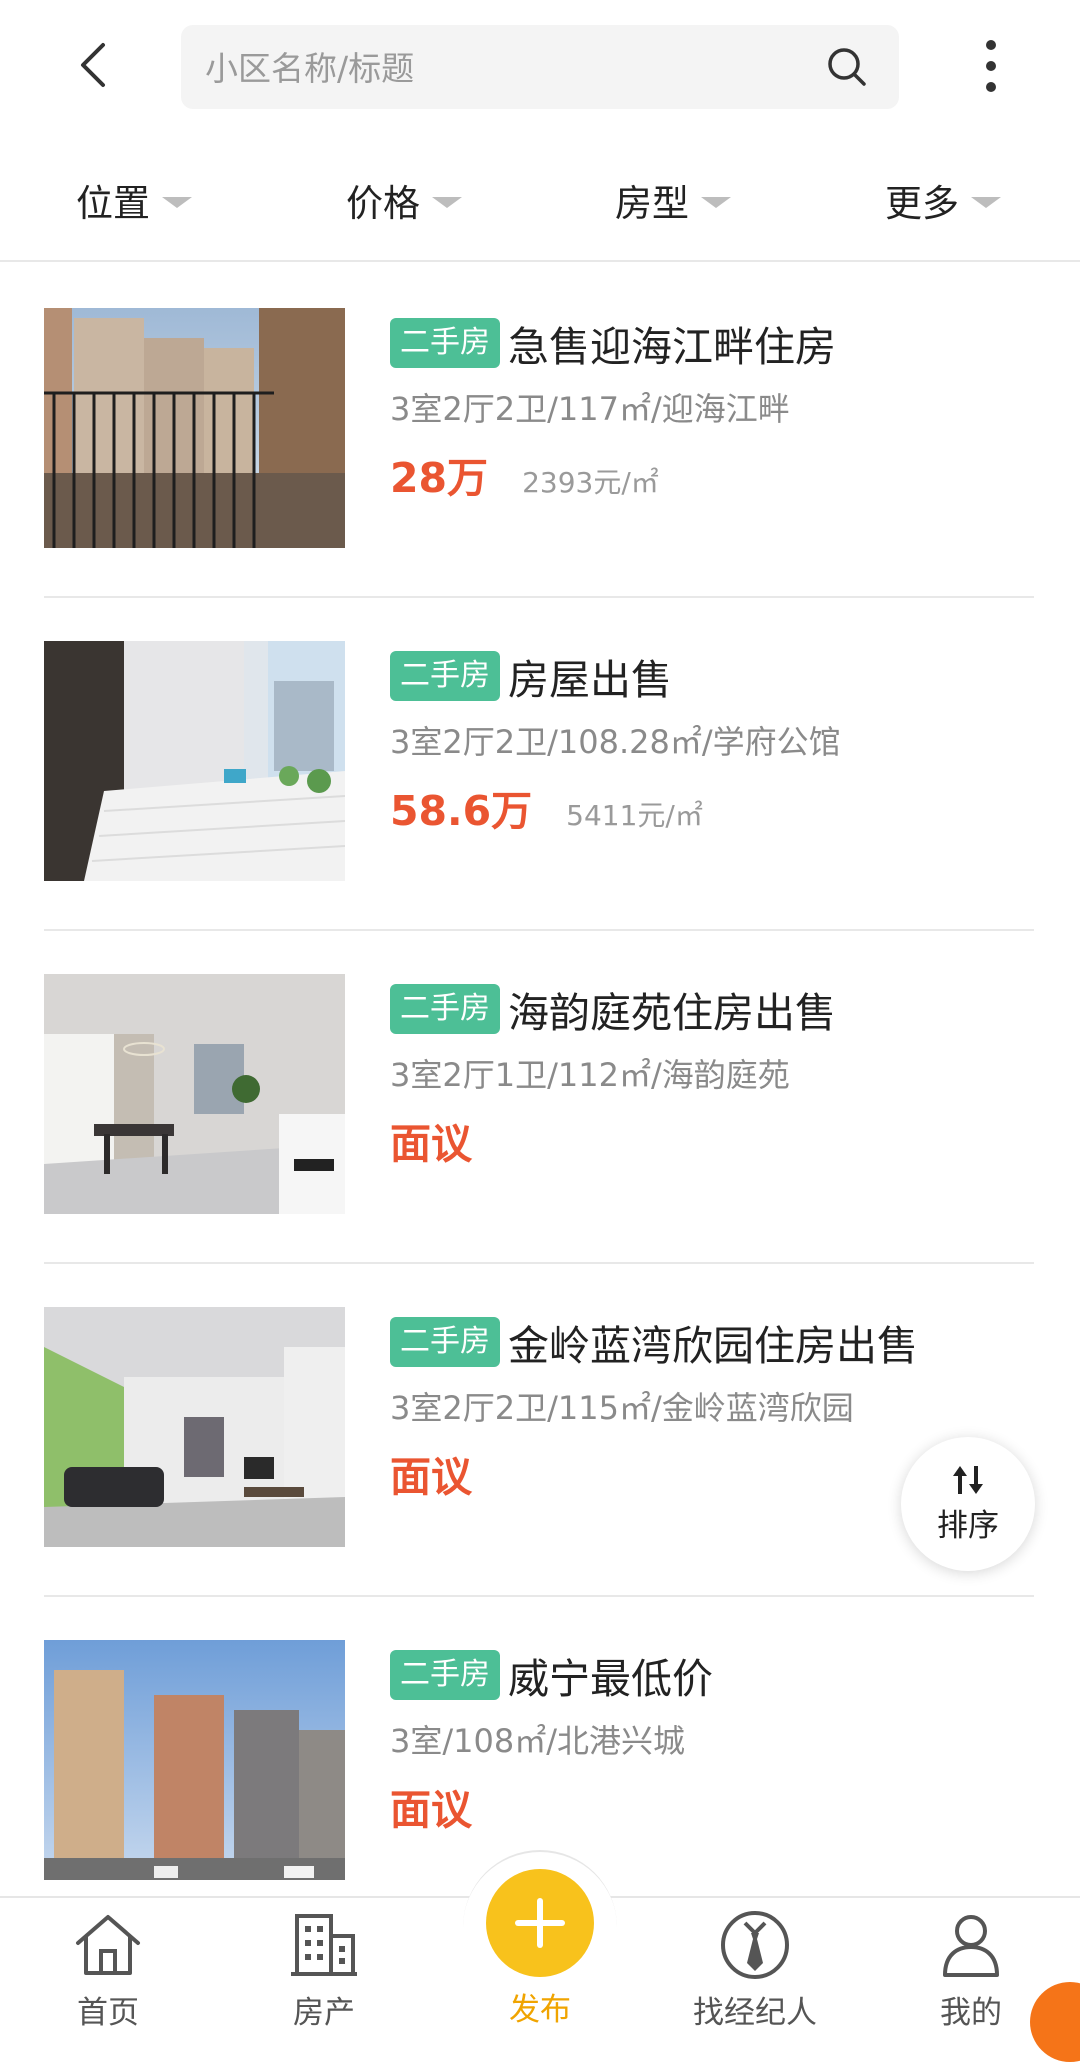  Describe the element at coordinates (755, 2013) in the screenshot. I see `nav-label: 找经纪人` at that location.